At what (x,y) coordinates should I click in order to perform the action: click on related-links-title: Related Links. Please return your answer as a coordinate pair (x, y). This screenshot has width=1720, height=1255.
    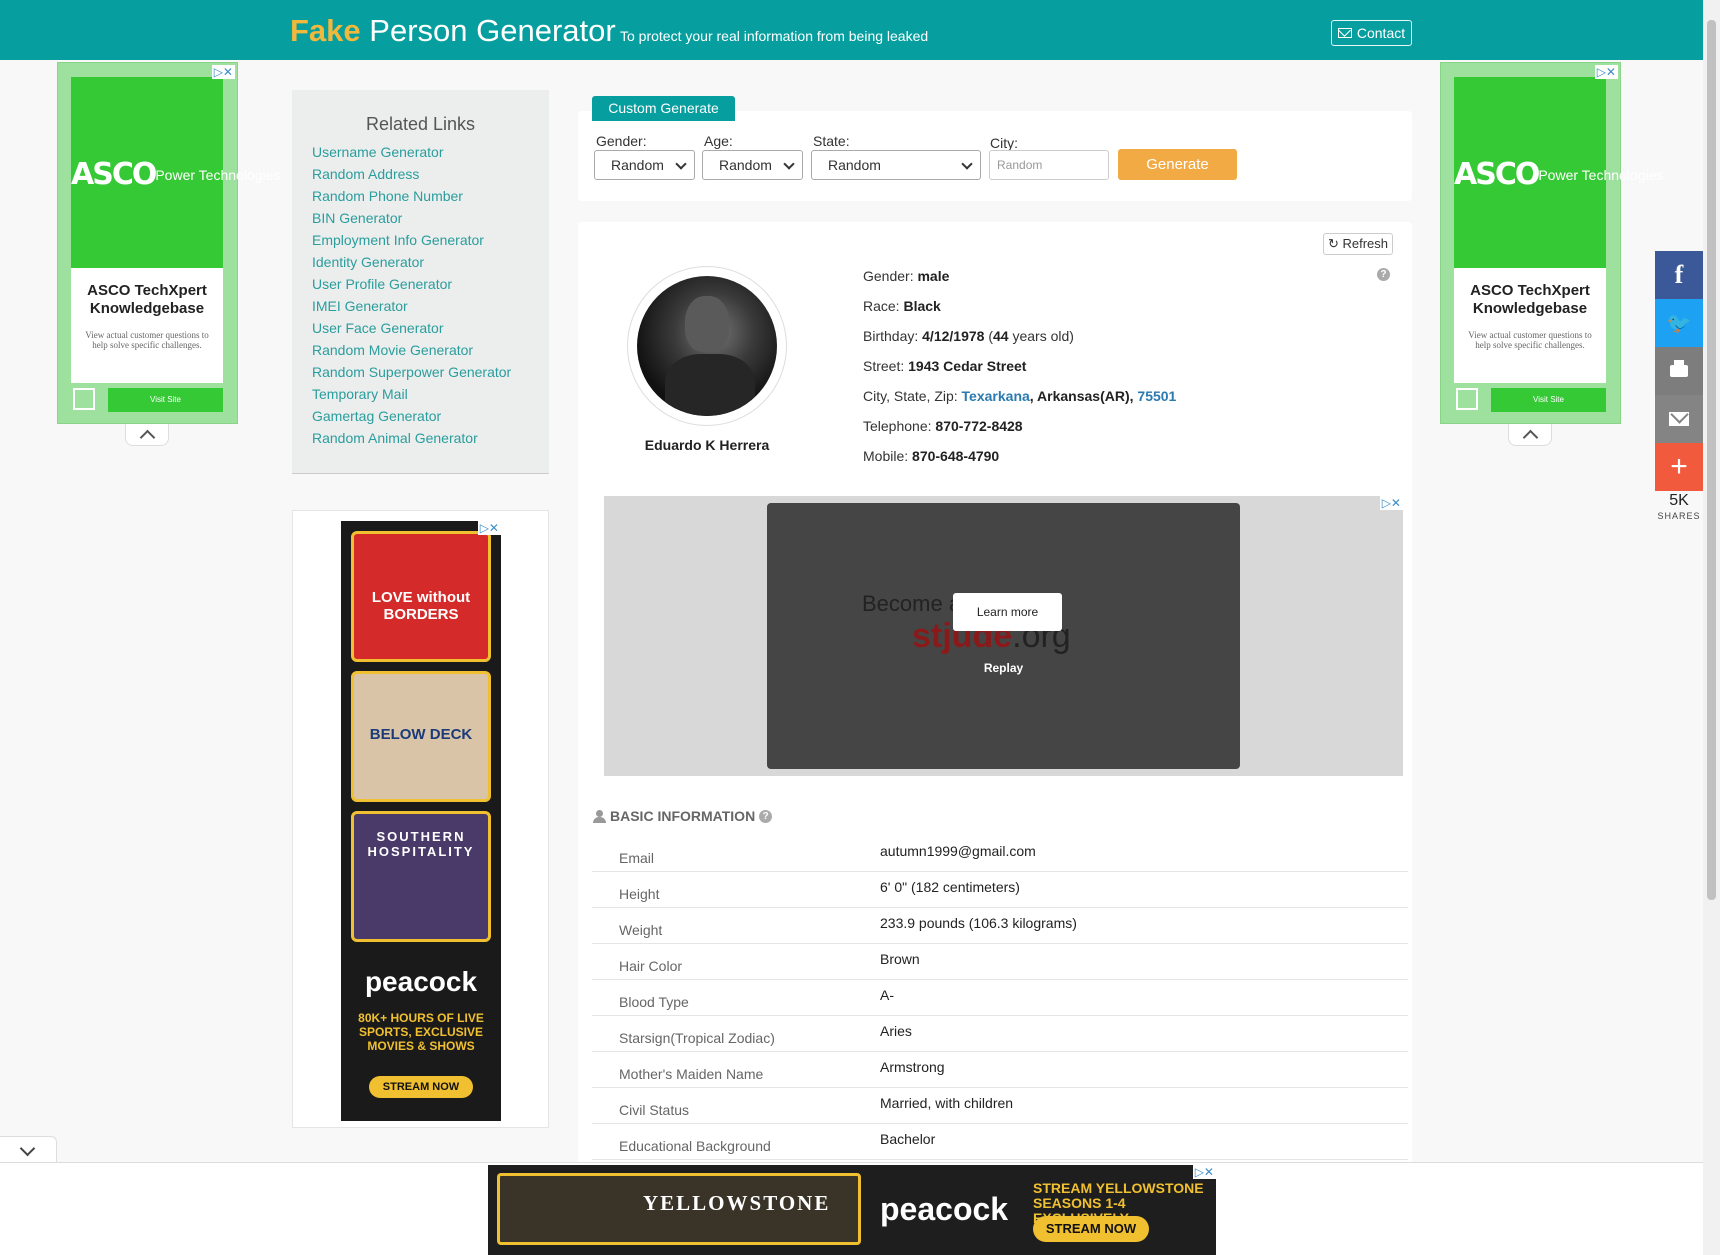
    Looking at the image, I should click on (420, 124).